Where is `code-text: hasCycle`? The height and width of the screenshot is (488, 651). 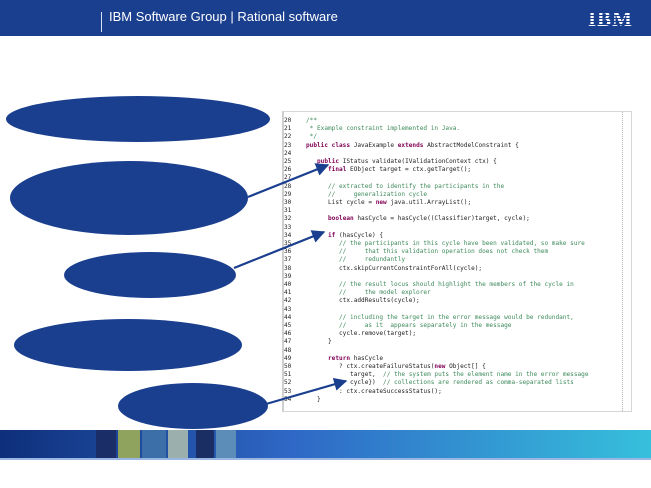
code-text: hasCycle is located at coordinates (368, 358).